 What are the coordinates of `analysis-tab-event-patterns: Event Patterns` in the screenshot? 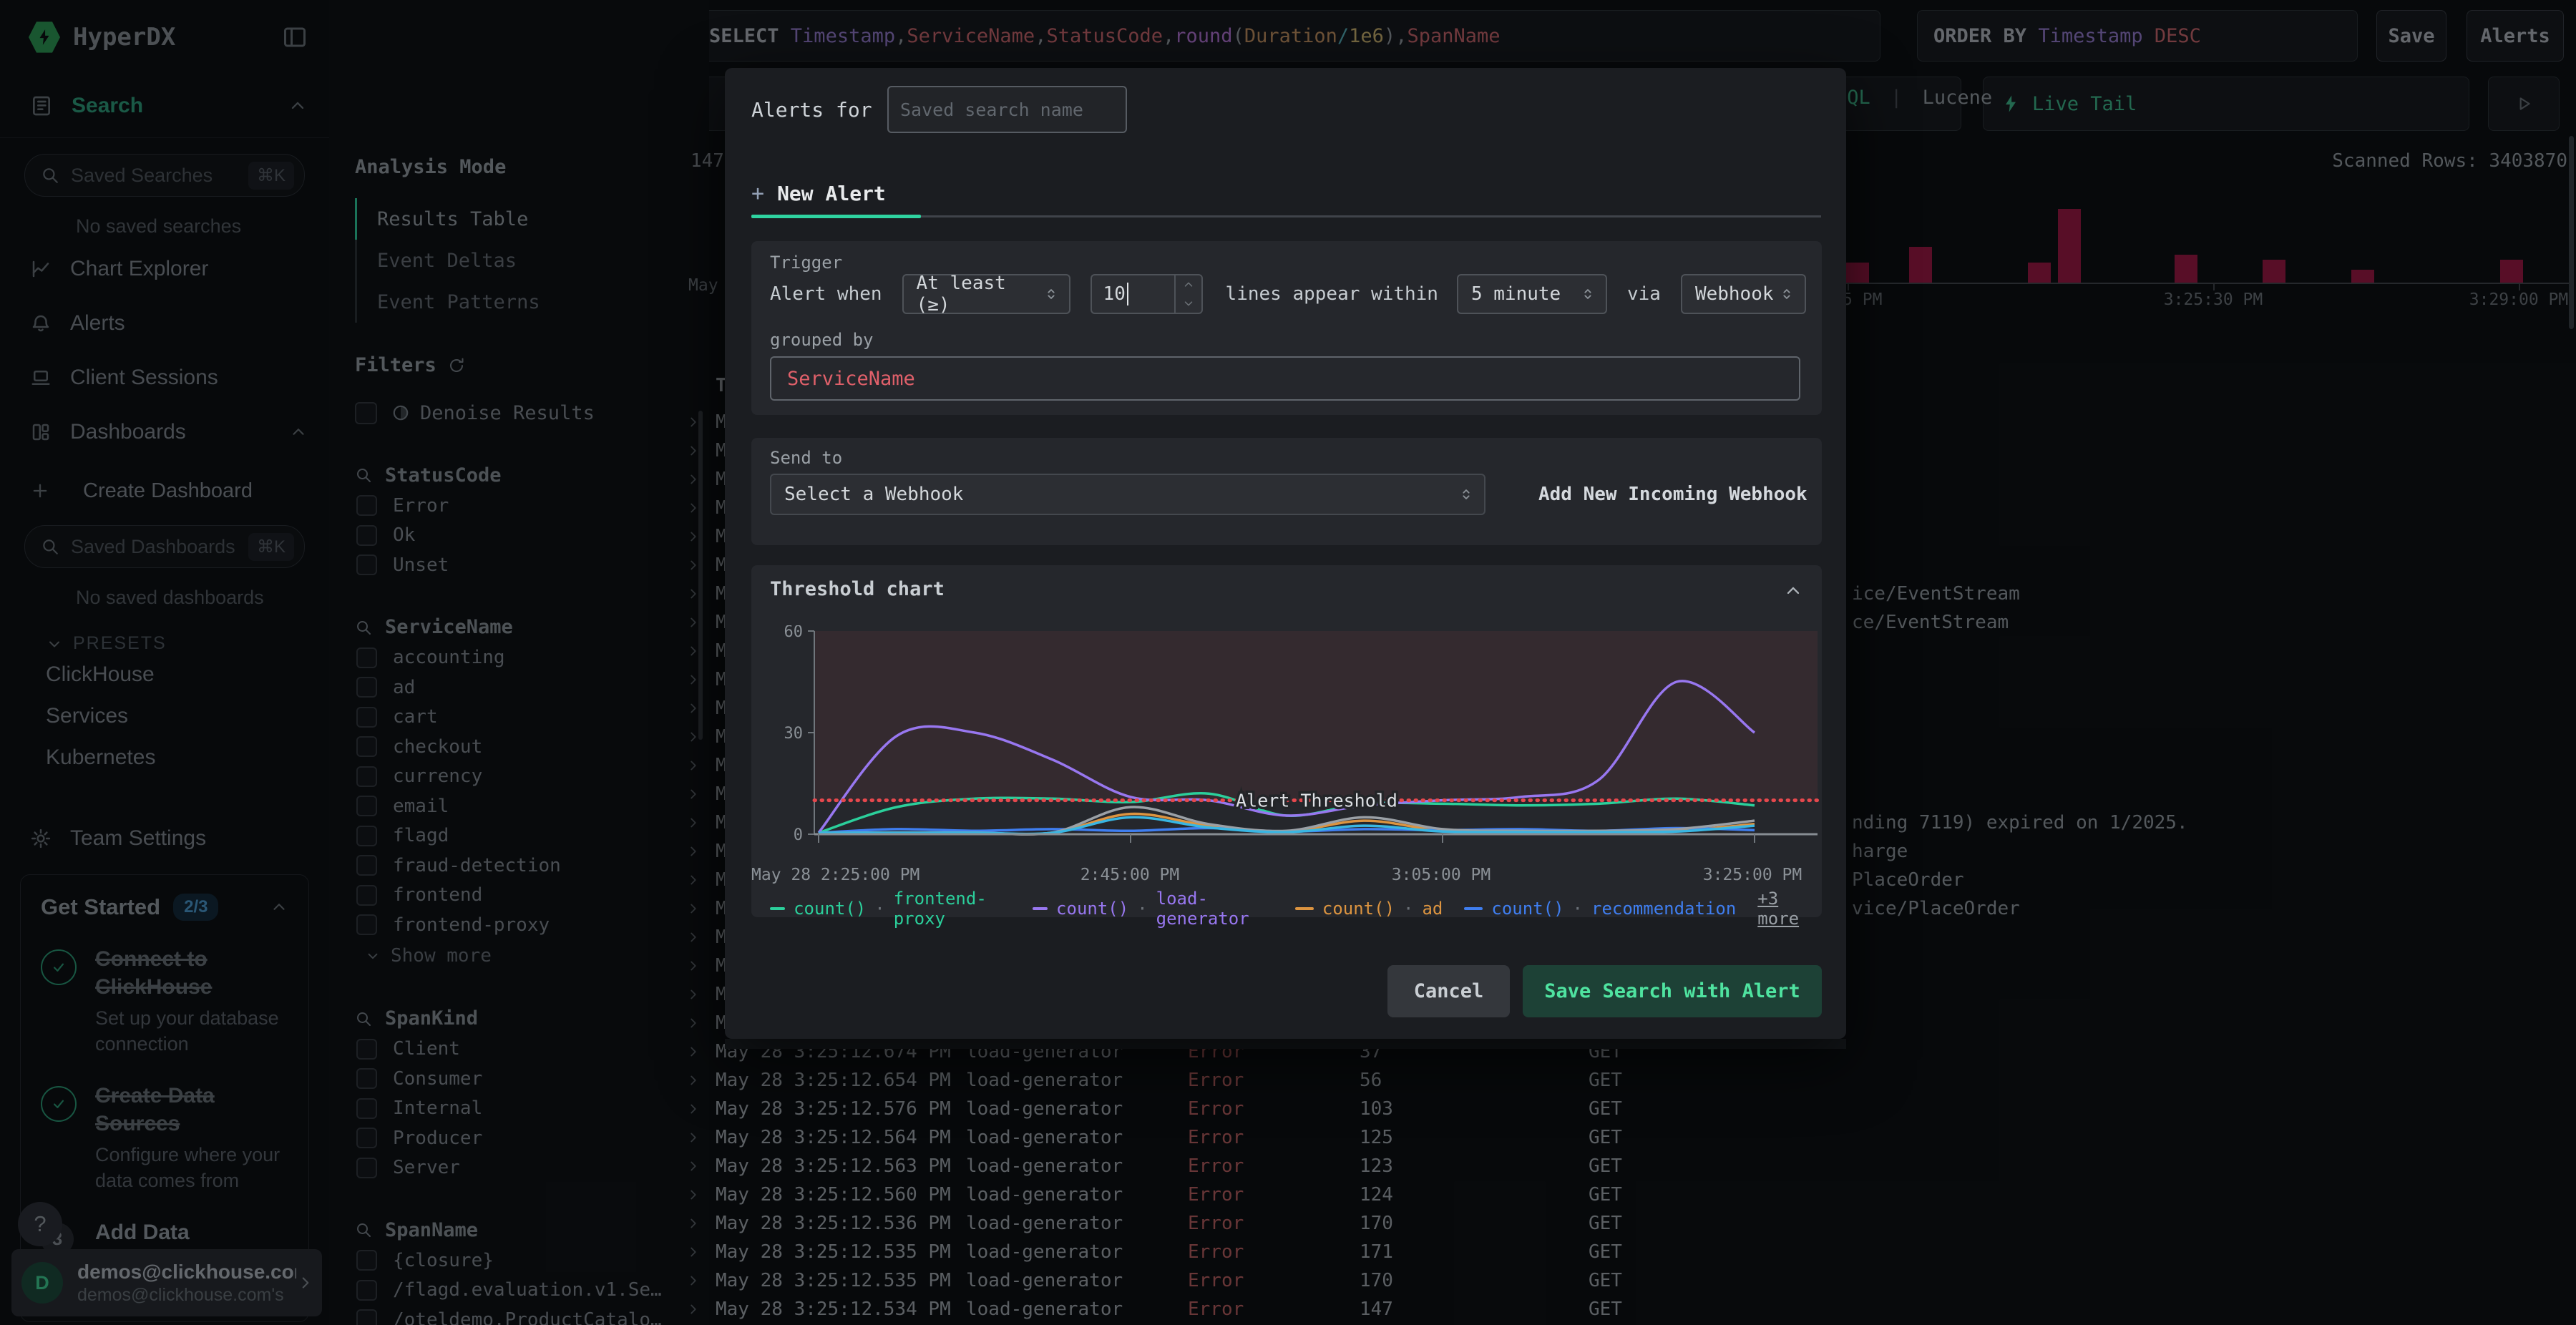 It's located at (532, 302).